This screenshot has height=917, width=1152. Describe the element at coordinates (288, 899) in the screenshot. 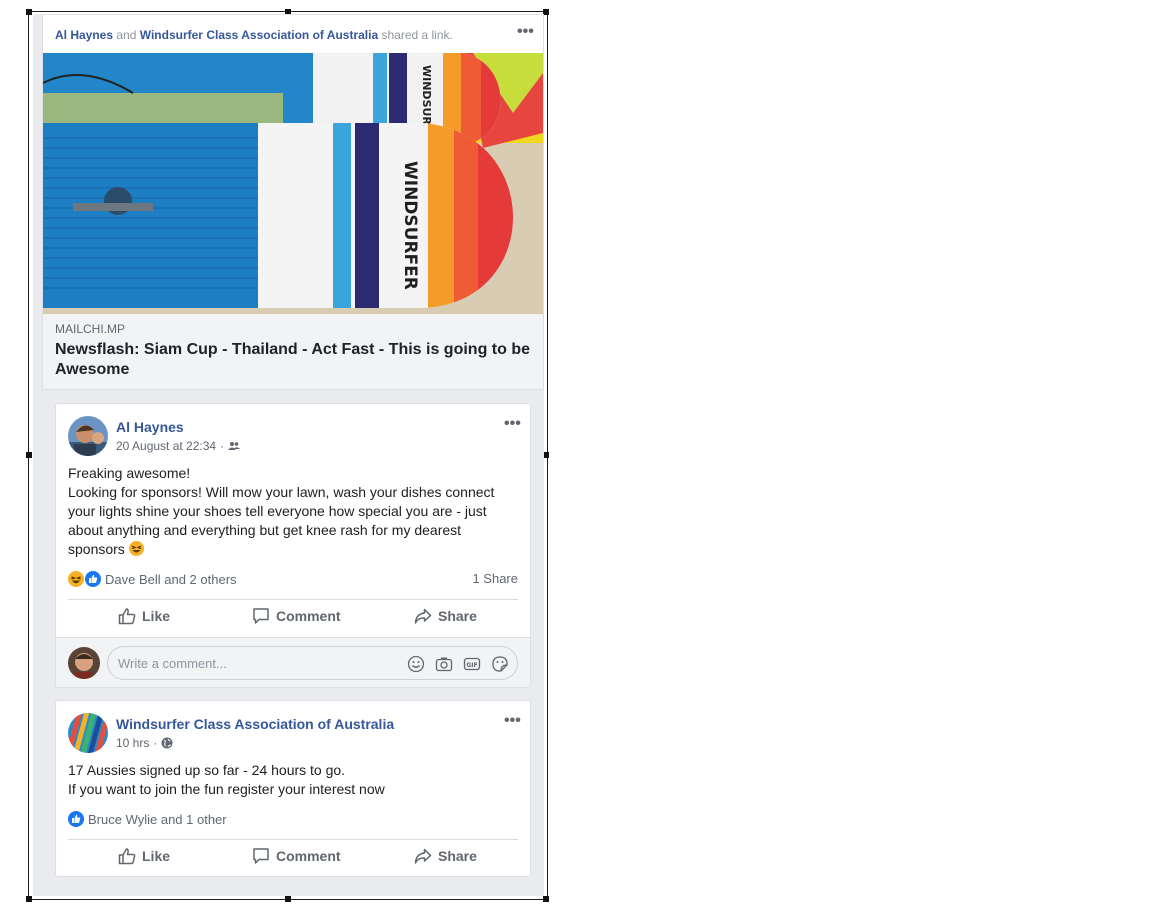

I see `resize-handle-bottom-center` at that location.